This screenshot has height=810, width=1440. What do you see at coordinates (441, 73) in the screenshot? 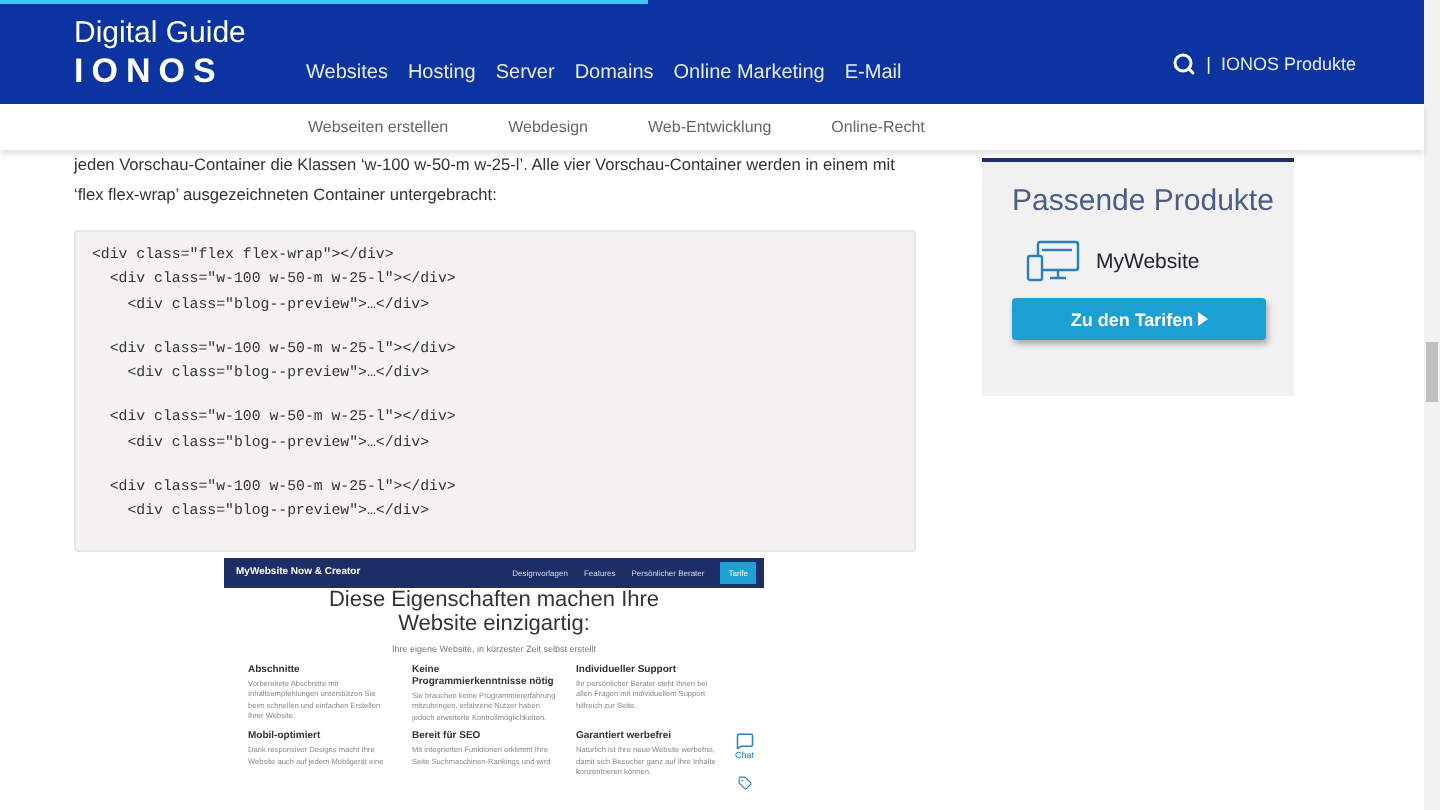
I see `nav-link: Hosting` at bounding box center [441, 73].